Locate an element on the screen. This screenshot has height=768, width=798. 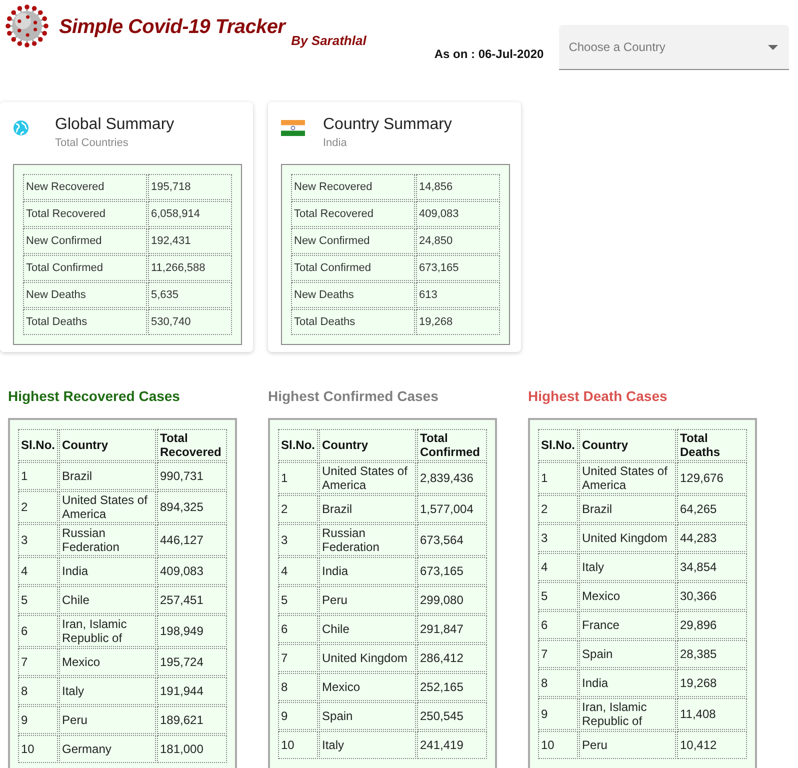
table-cell: 3 is located at coordinates (558, 538).